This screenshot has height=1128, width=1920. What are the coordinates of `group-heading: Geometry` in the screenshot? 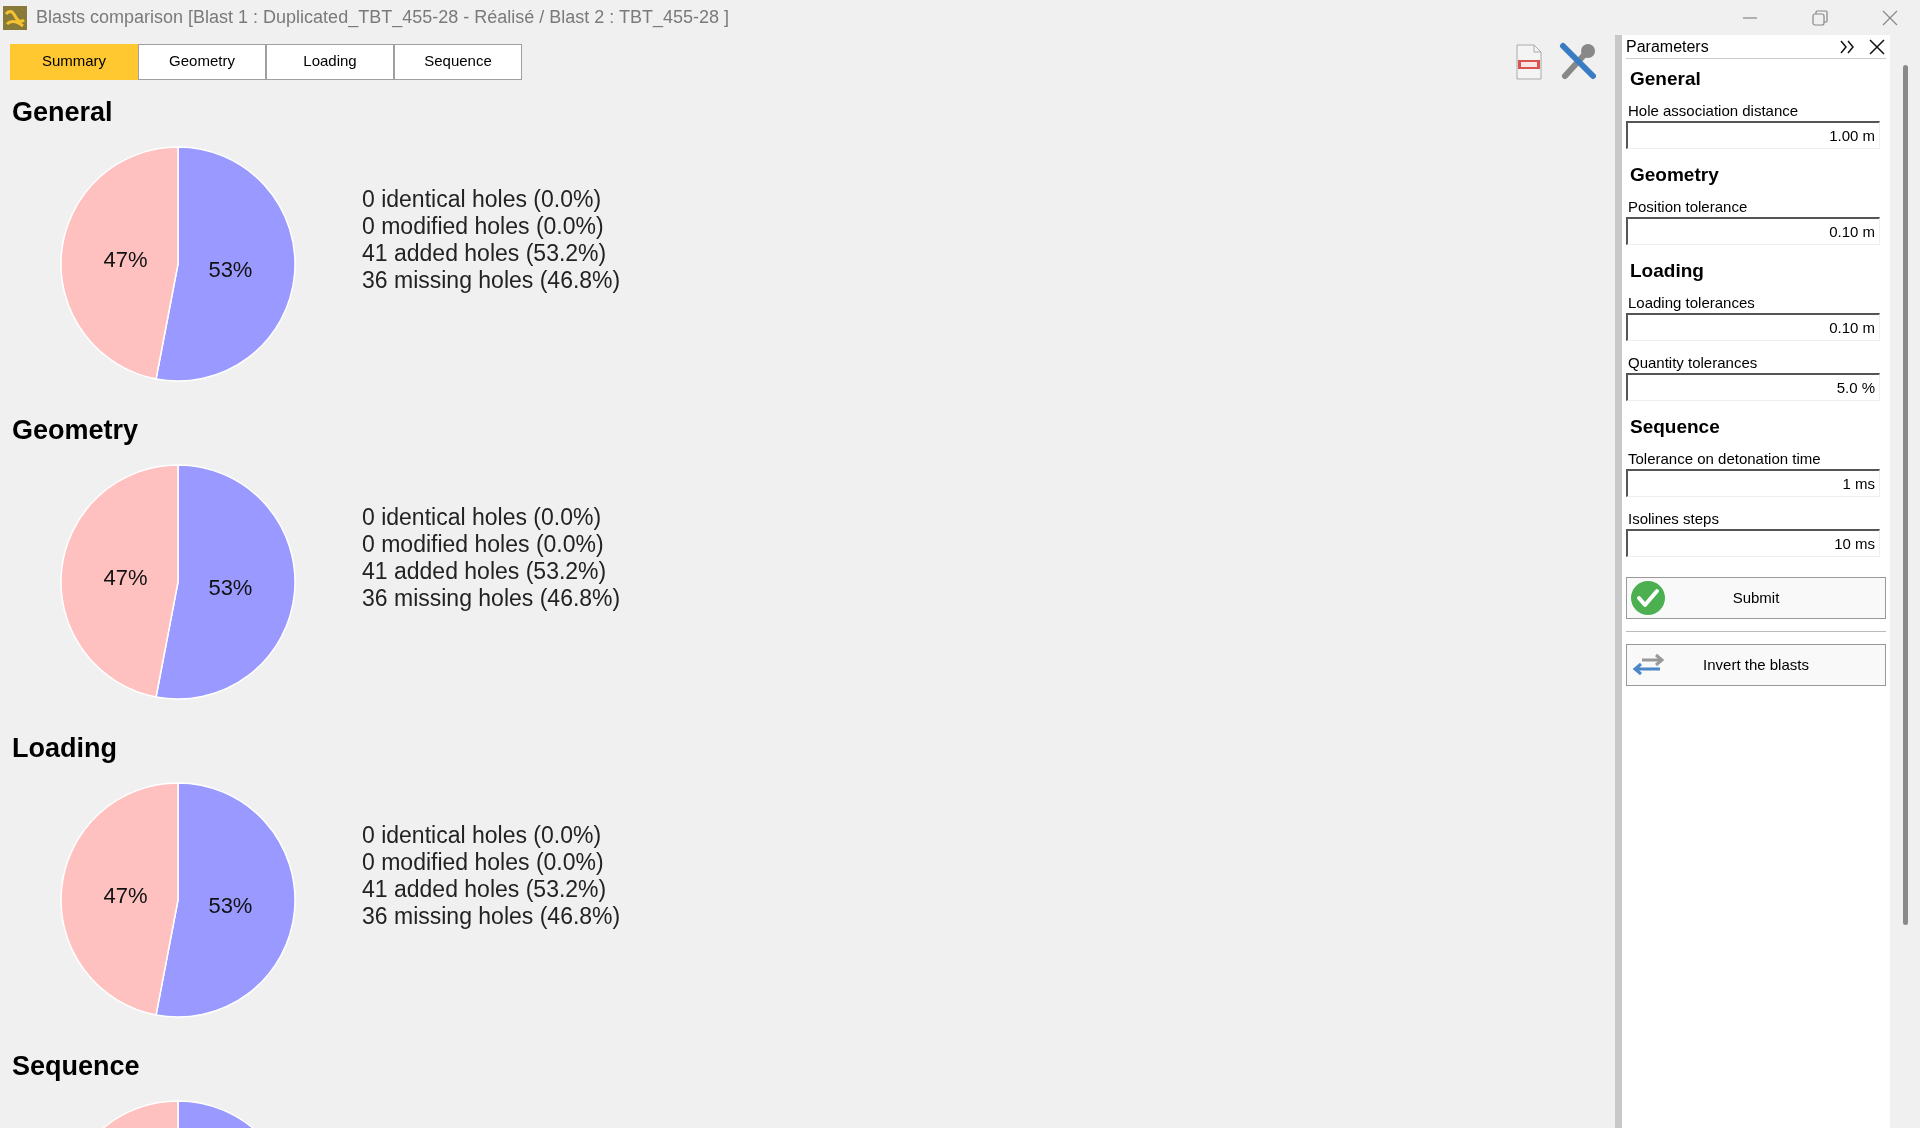 It's located at (1674, 174).